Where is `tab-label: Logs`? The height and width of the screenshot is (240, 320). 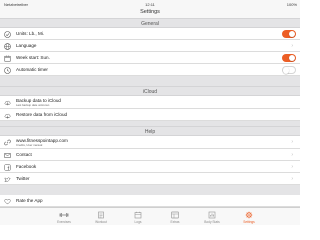
tab-label: Logs is located at coordinates (138, 221).